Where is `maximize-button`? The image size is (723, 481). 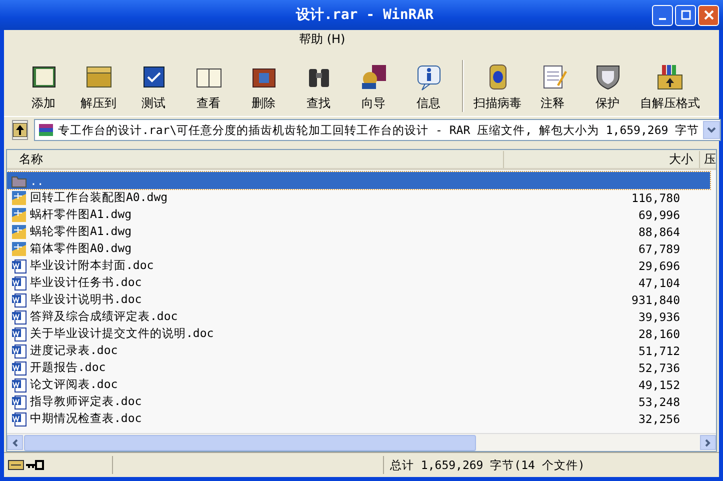 maximize-button is located at coordinates (685, 15).